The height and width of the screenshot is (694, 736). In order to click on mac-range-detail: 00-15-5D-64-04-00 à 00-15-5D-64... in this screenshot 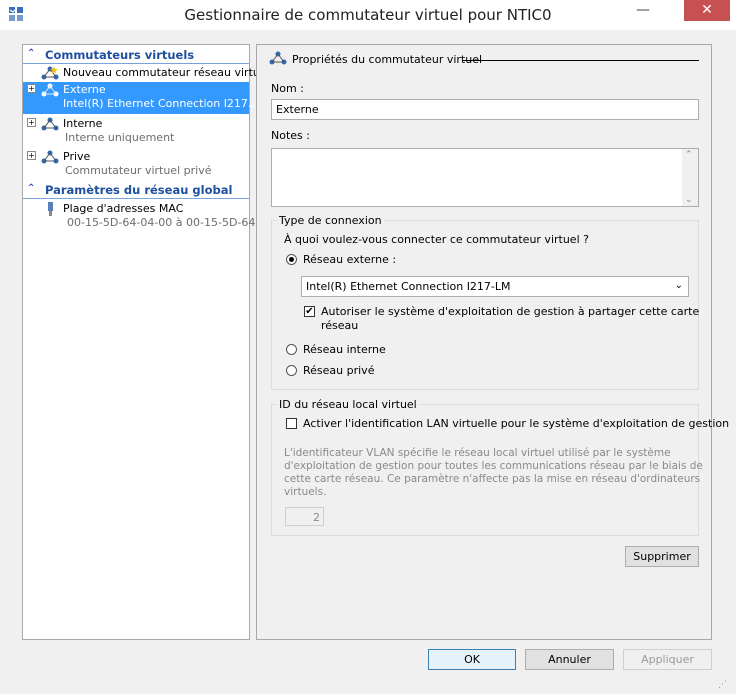, I will do `click(166, 222)`.